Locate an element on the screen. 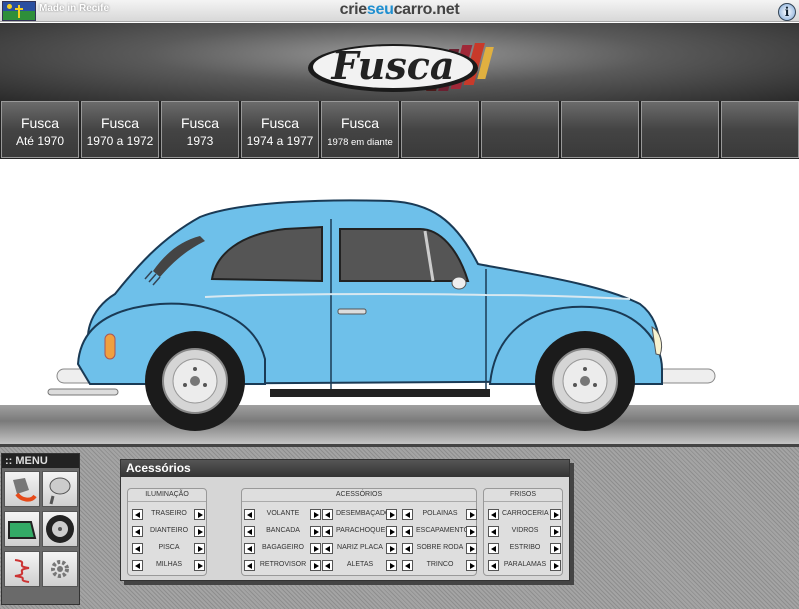 This screenshot has width=799, height=609. option-label: TRINCO is located at coordinates (440, 564).